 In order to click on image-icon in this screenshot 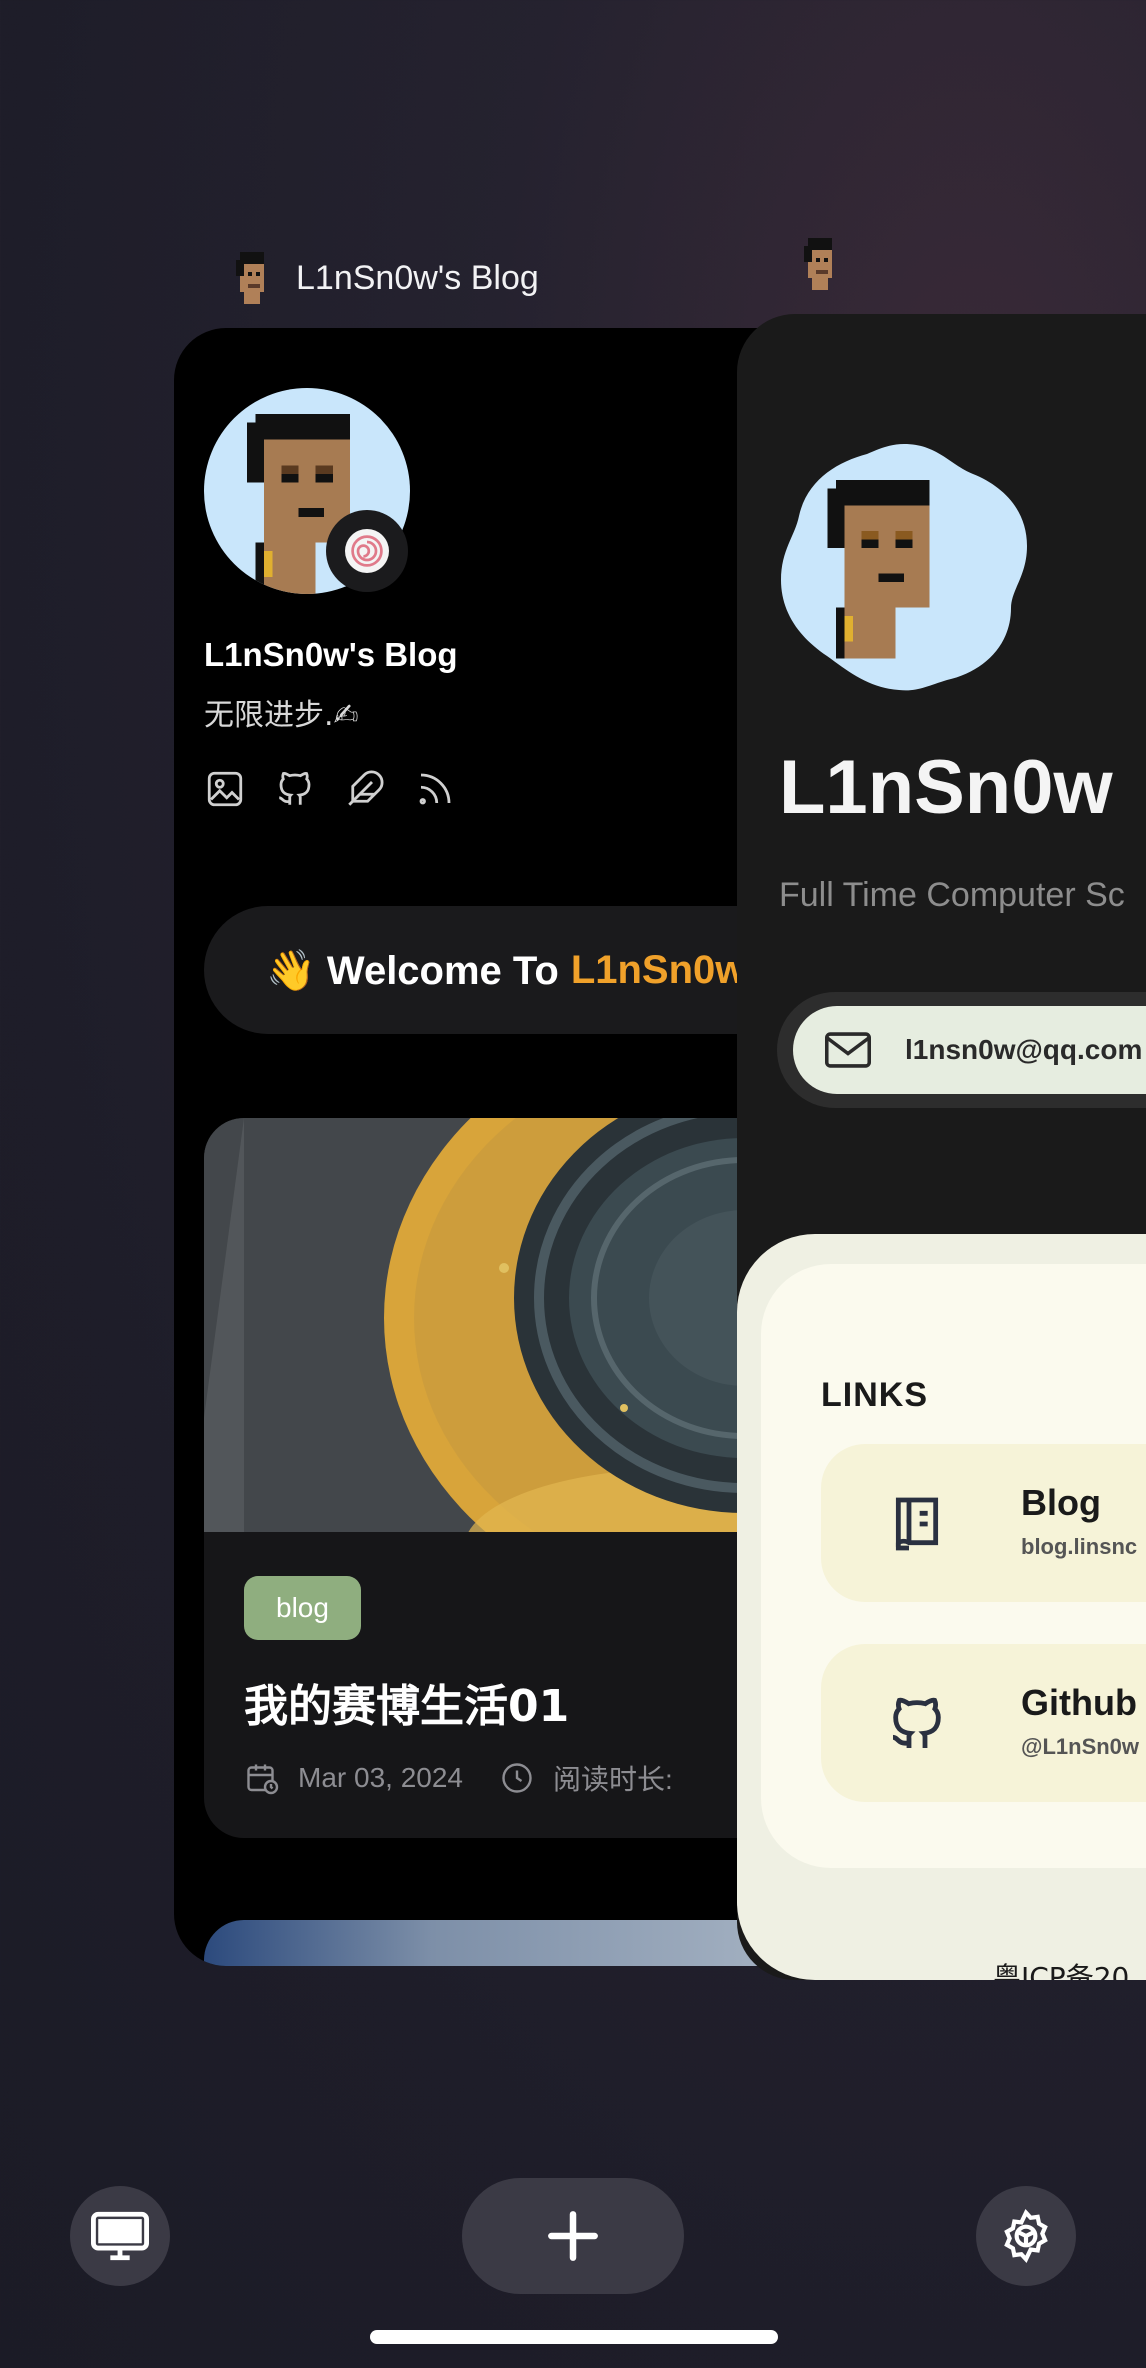, I will do `click(225, 789)`.